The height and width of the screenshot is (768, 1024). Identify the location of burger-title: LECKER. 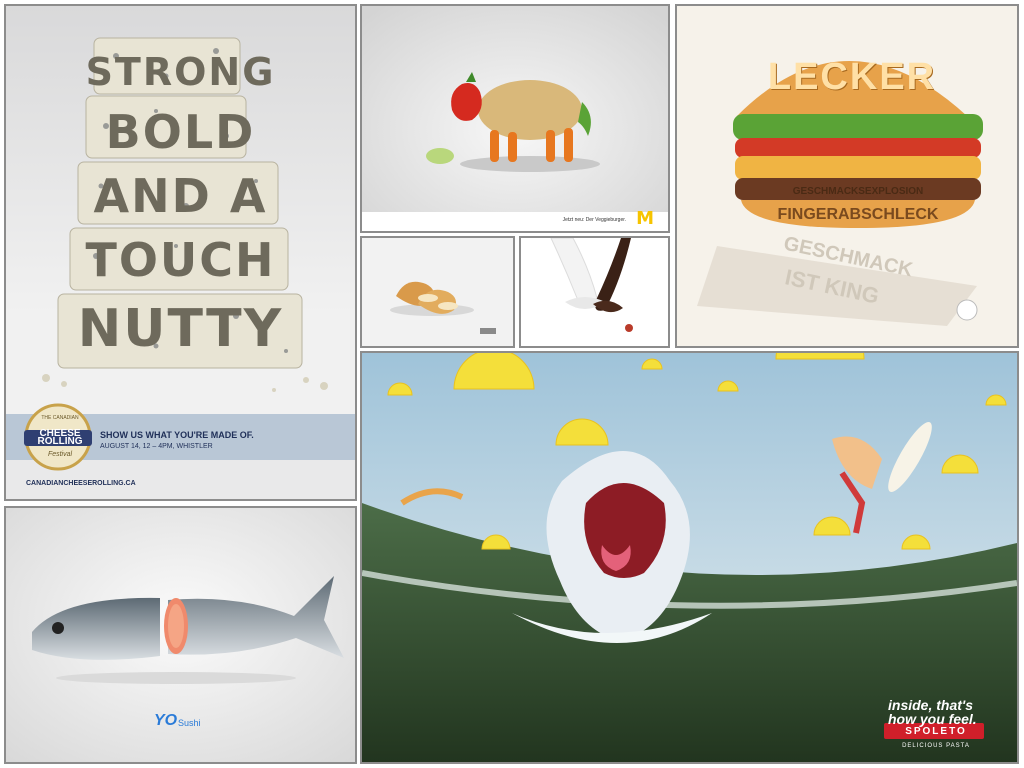
(852, 77).